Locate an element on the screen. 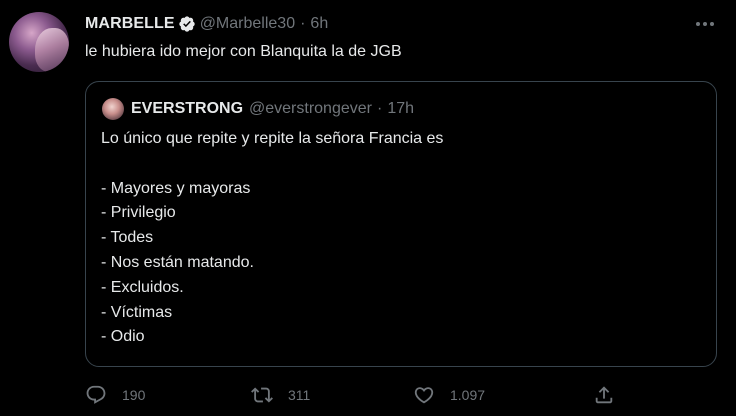 The height and width of the screenshot is (416, 736). quoted-text-line: - Privilegio is located at coordinates (138, 213).